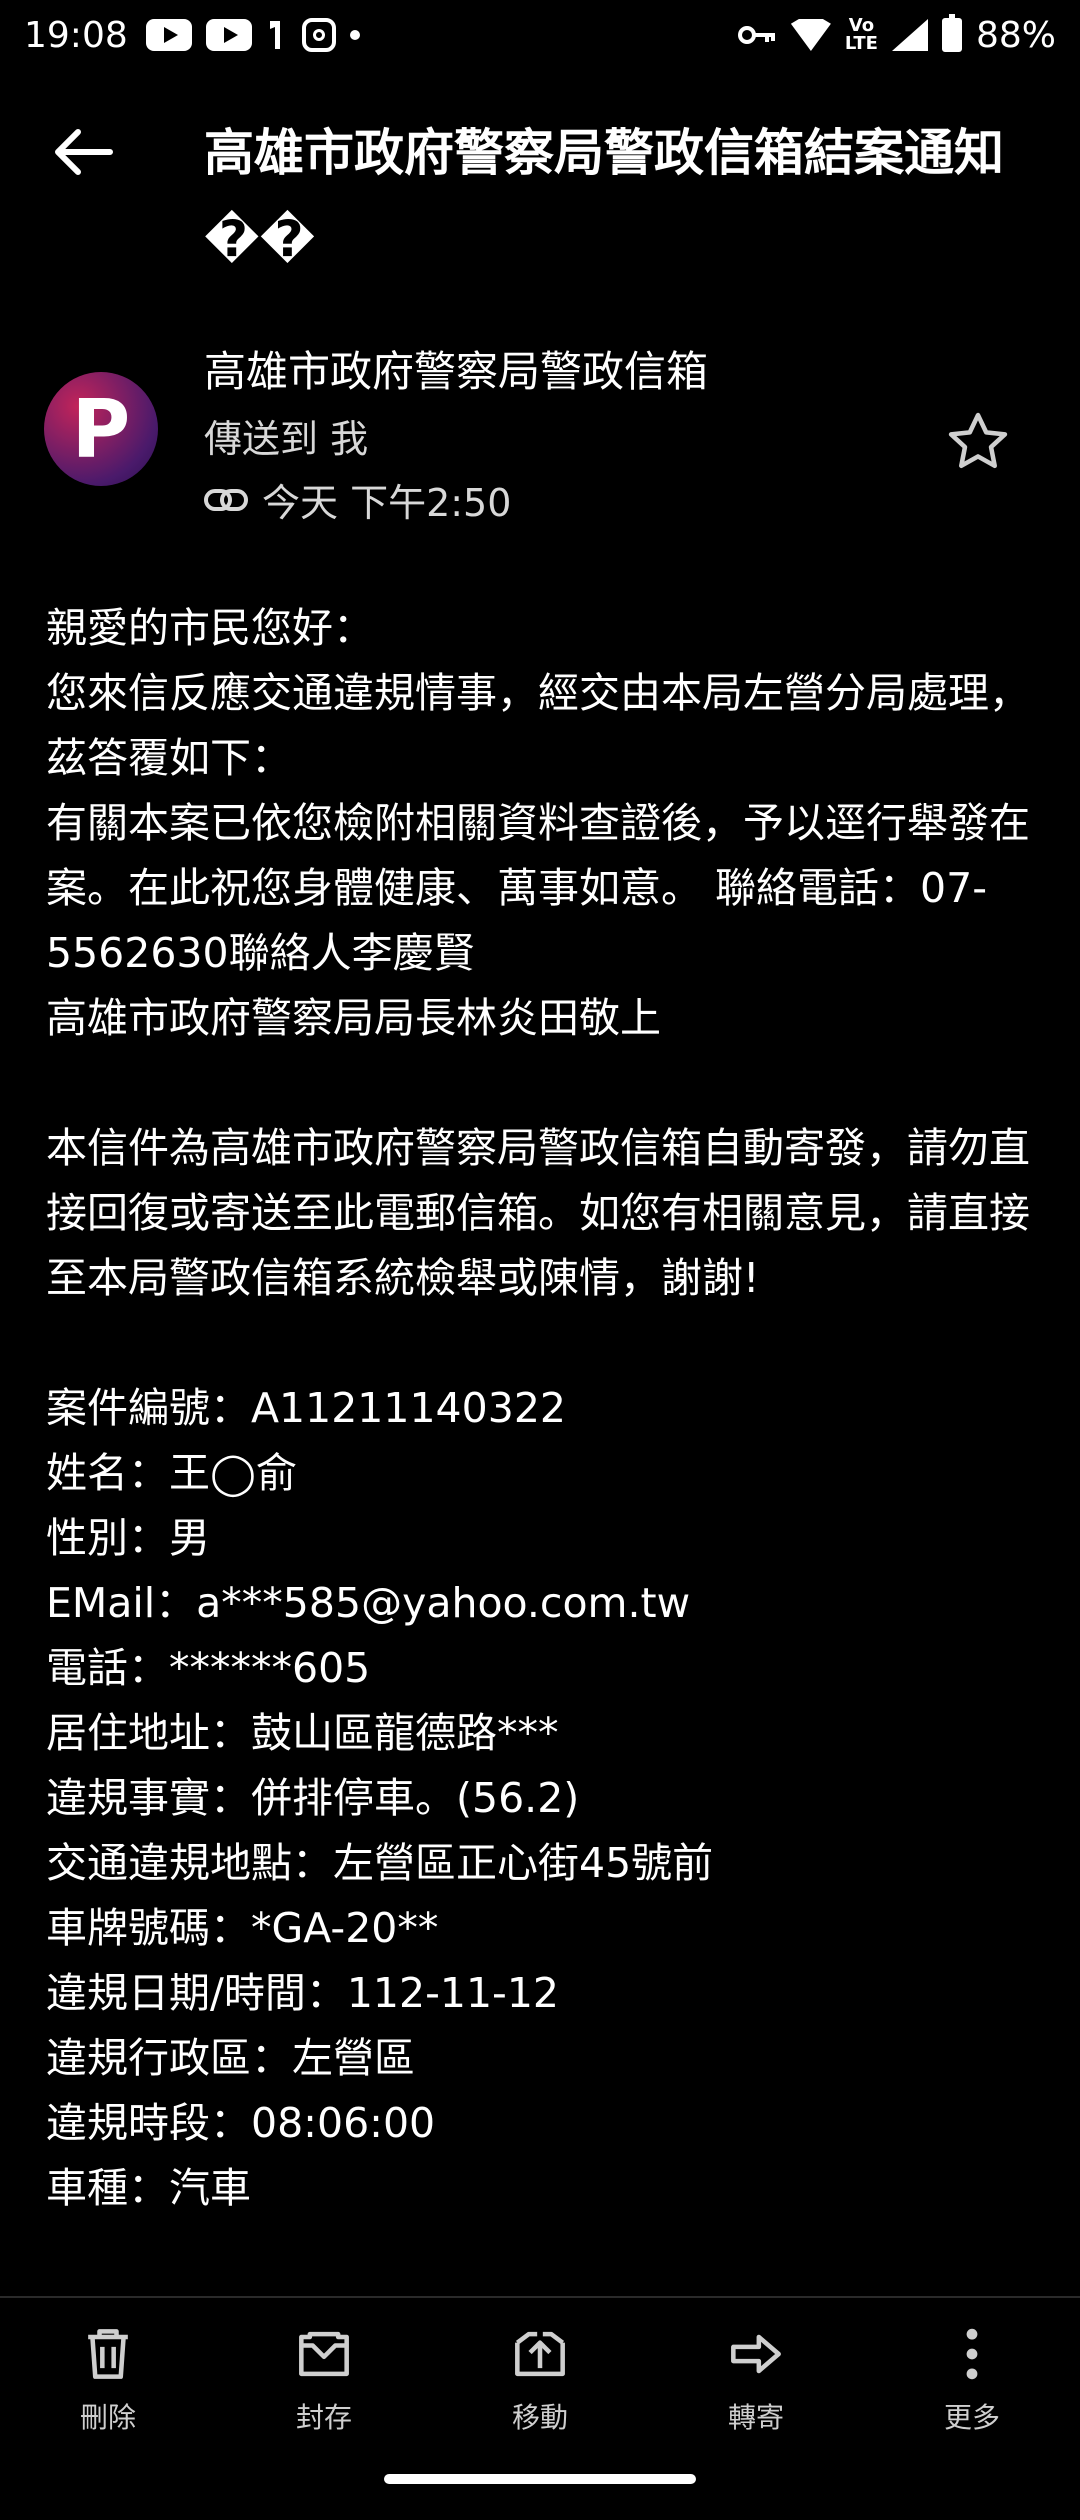  I want to click on forward-label: 轉寄, so click(755, 2417).